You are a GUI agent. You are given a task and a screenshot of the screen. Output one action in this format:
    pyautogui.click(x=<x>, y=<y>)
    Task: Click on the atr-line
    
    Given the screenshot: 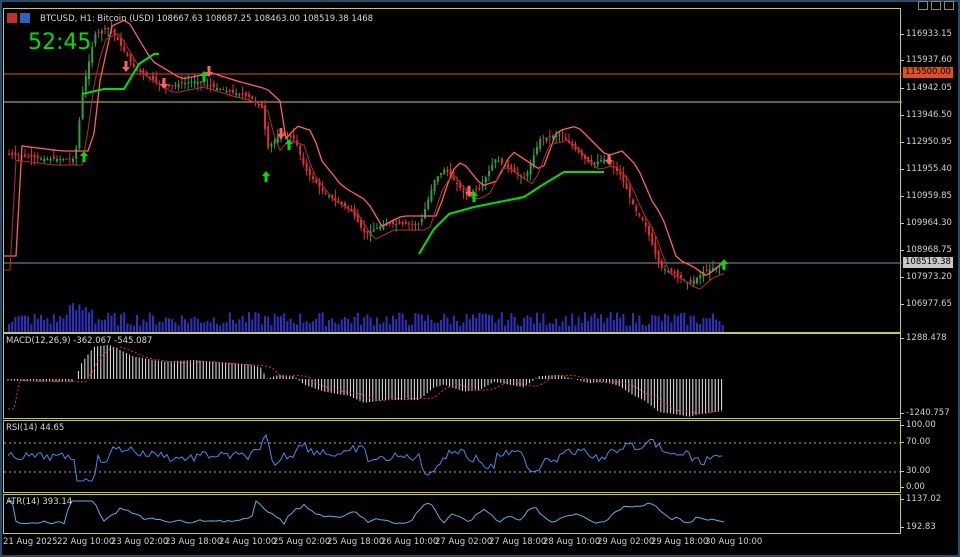 What is the action you would take?
    pyautogui.click(x=366, y=513)
    